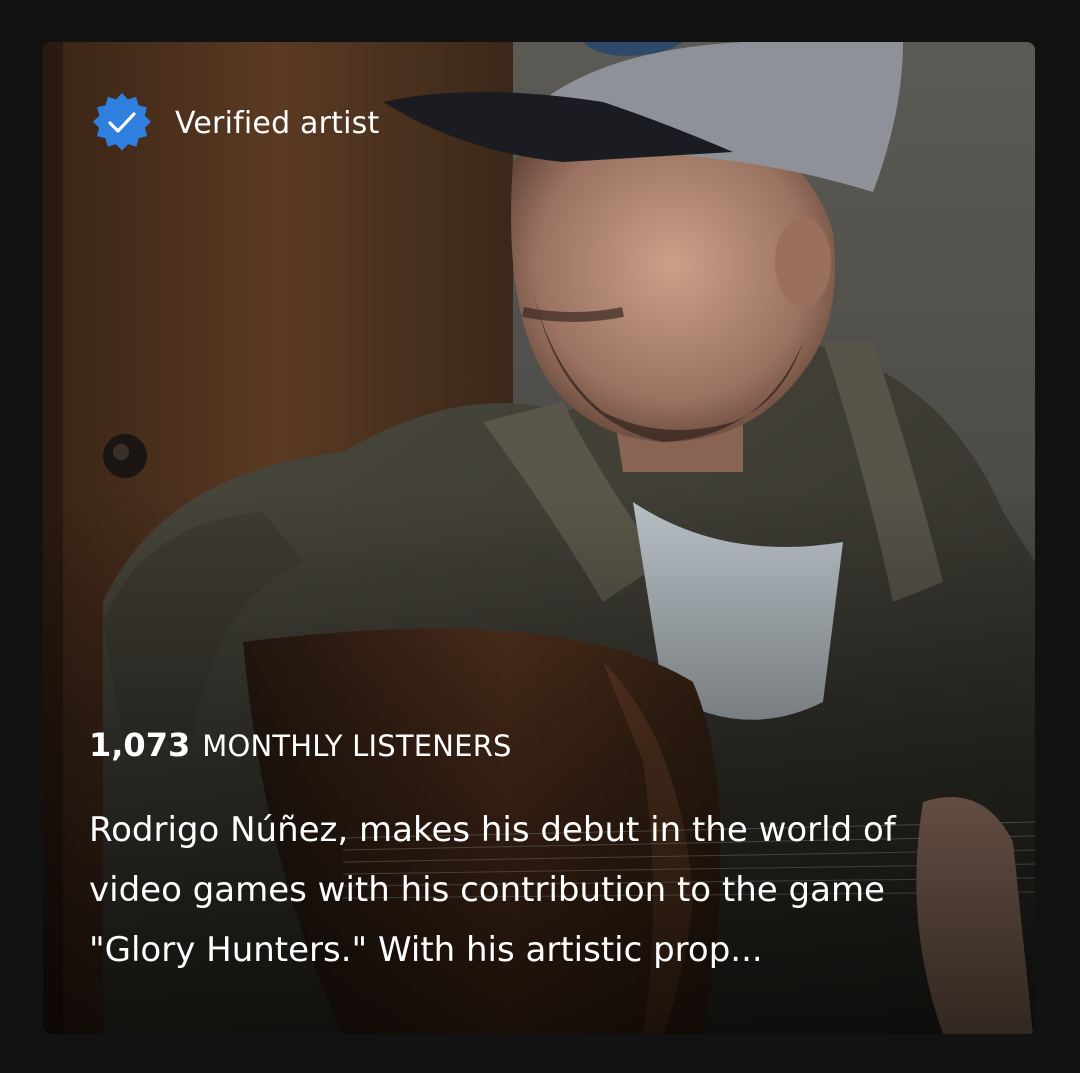 Image resolution: width=1080 pixels, height=1073 pixels. I want to click on listener-unit-label: MONTHLY LISTENERS, so click(357, 746).